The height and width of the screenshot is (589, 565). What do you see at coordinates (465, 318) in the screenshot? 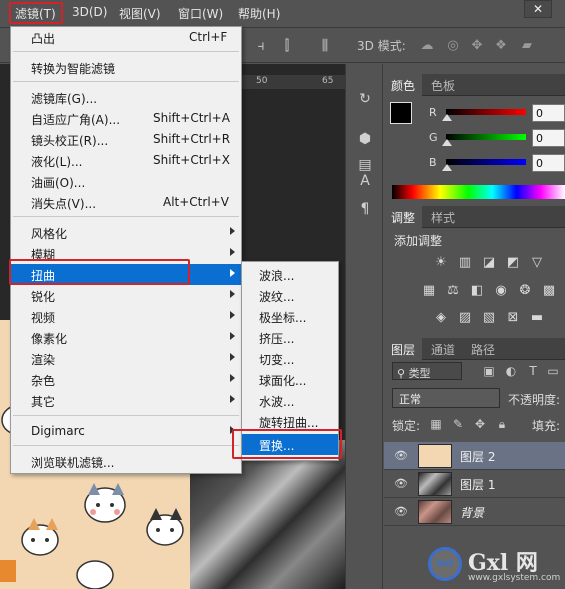
I see `posterize-icon: ▨` at bounding box center [465, 318].